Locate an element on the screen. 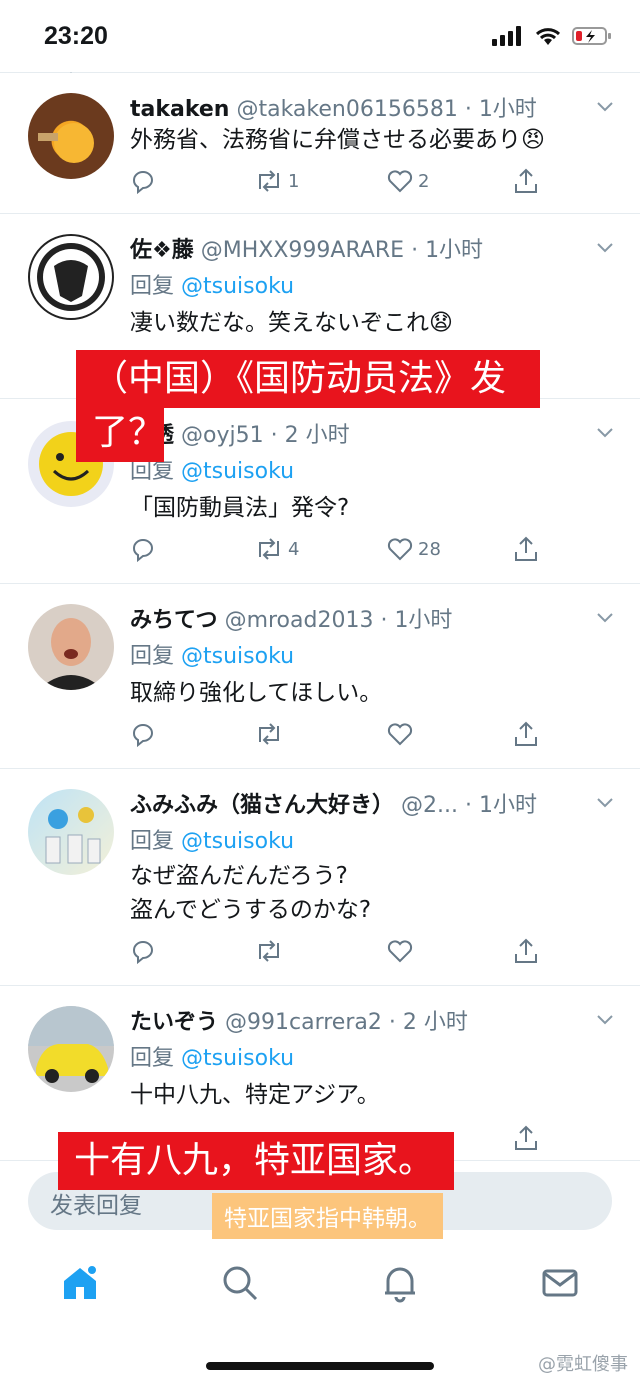  wifi-icon is located at coordinates (548, 36).